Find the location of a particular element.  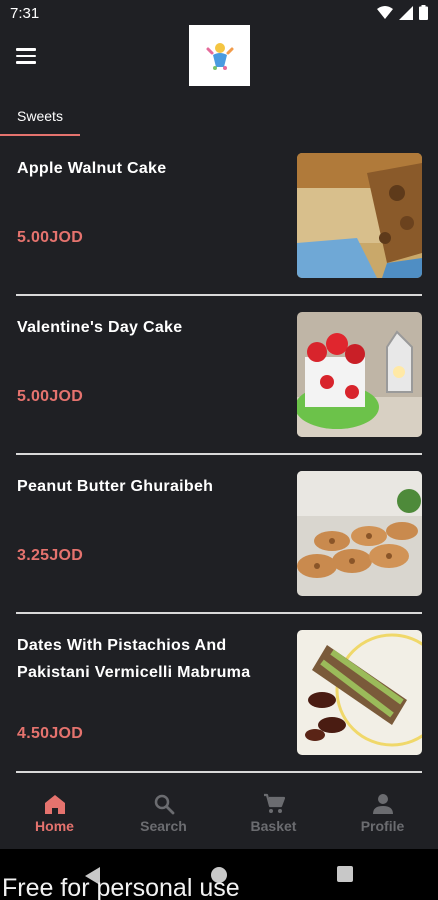

profile-icon is located at coordinates (382, 804).